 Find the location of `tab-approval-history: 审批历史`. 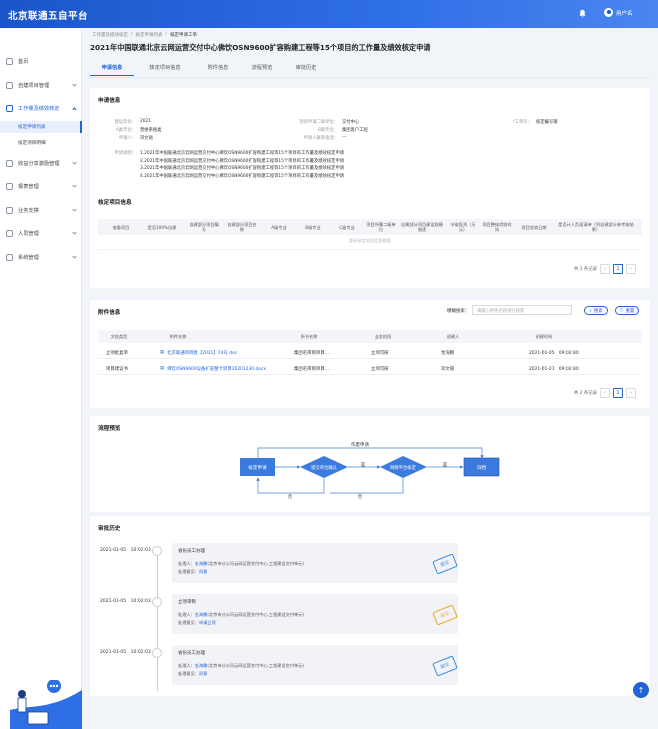

tab-approval-history: 审批历史 is located at coordinates (306, 70).